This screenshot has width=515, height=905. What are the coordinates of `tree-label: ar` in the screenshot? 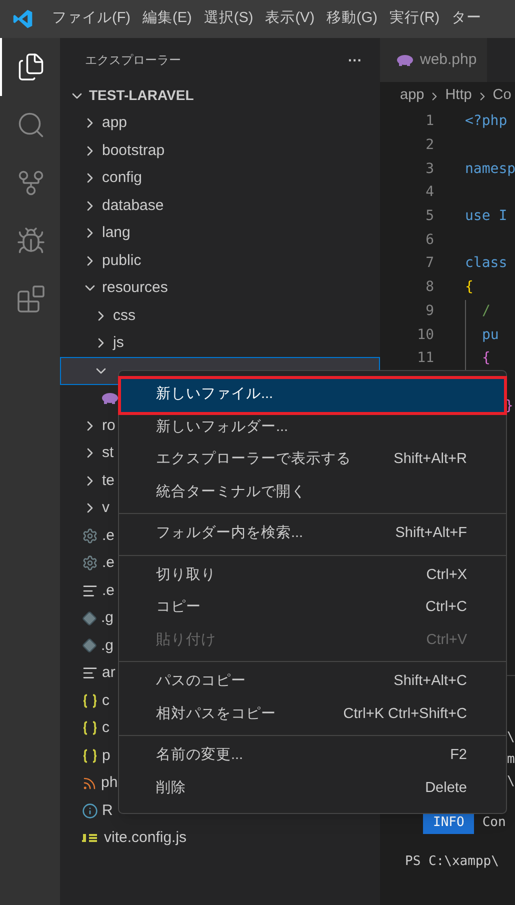 It's located at (109, 673).